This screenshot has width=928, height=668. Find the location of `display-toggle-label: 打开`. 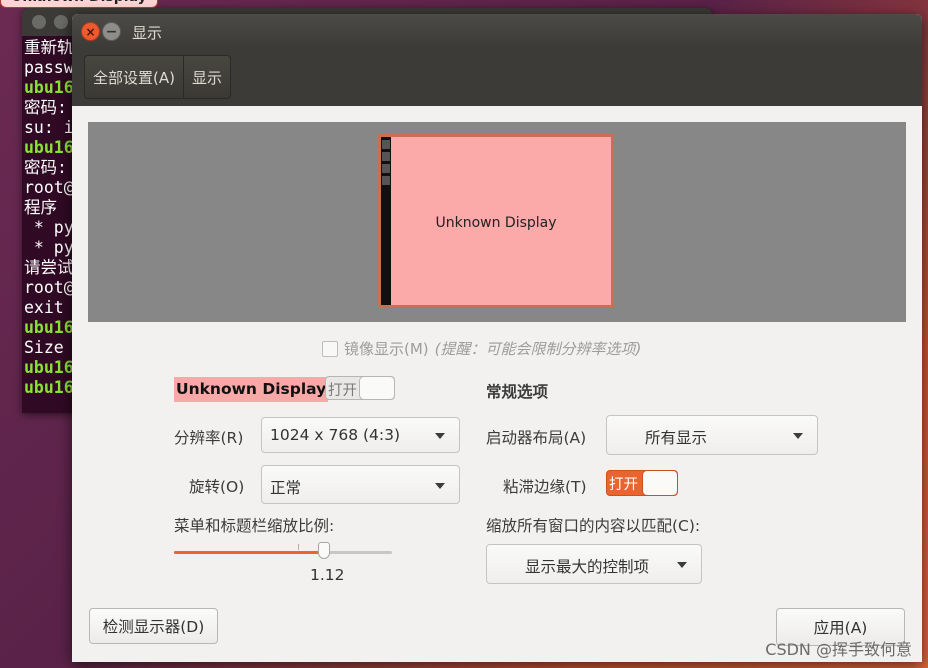

display-toggle-label: 打开 is located at coordinates (342, 391).